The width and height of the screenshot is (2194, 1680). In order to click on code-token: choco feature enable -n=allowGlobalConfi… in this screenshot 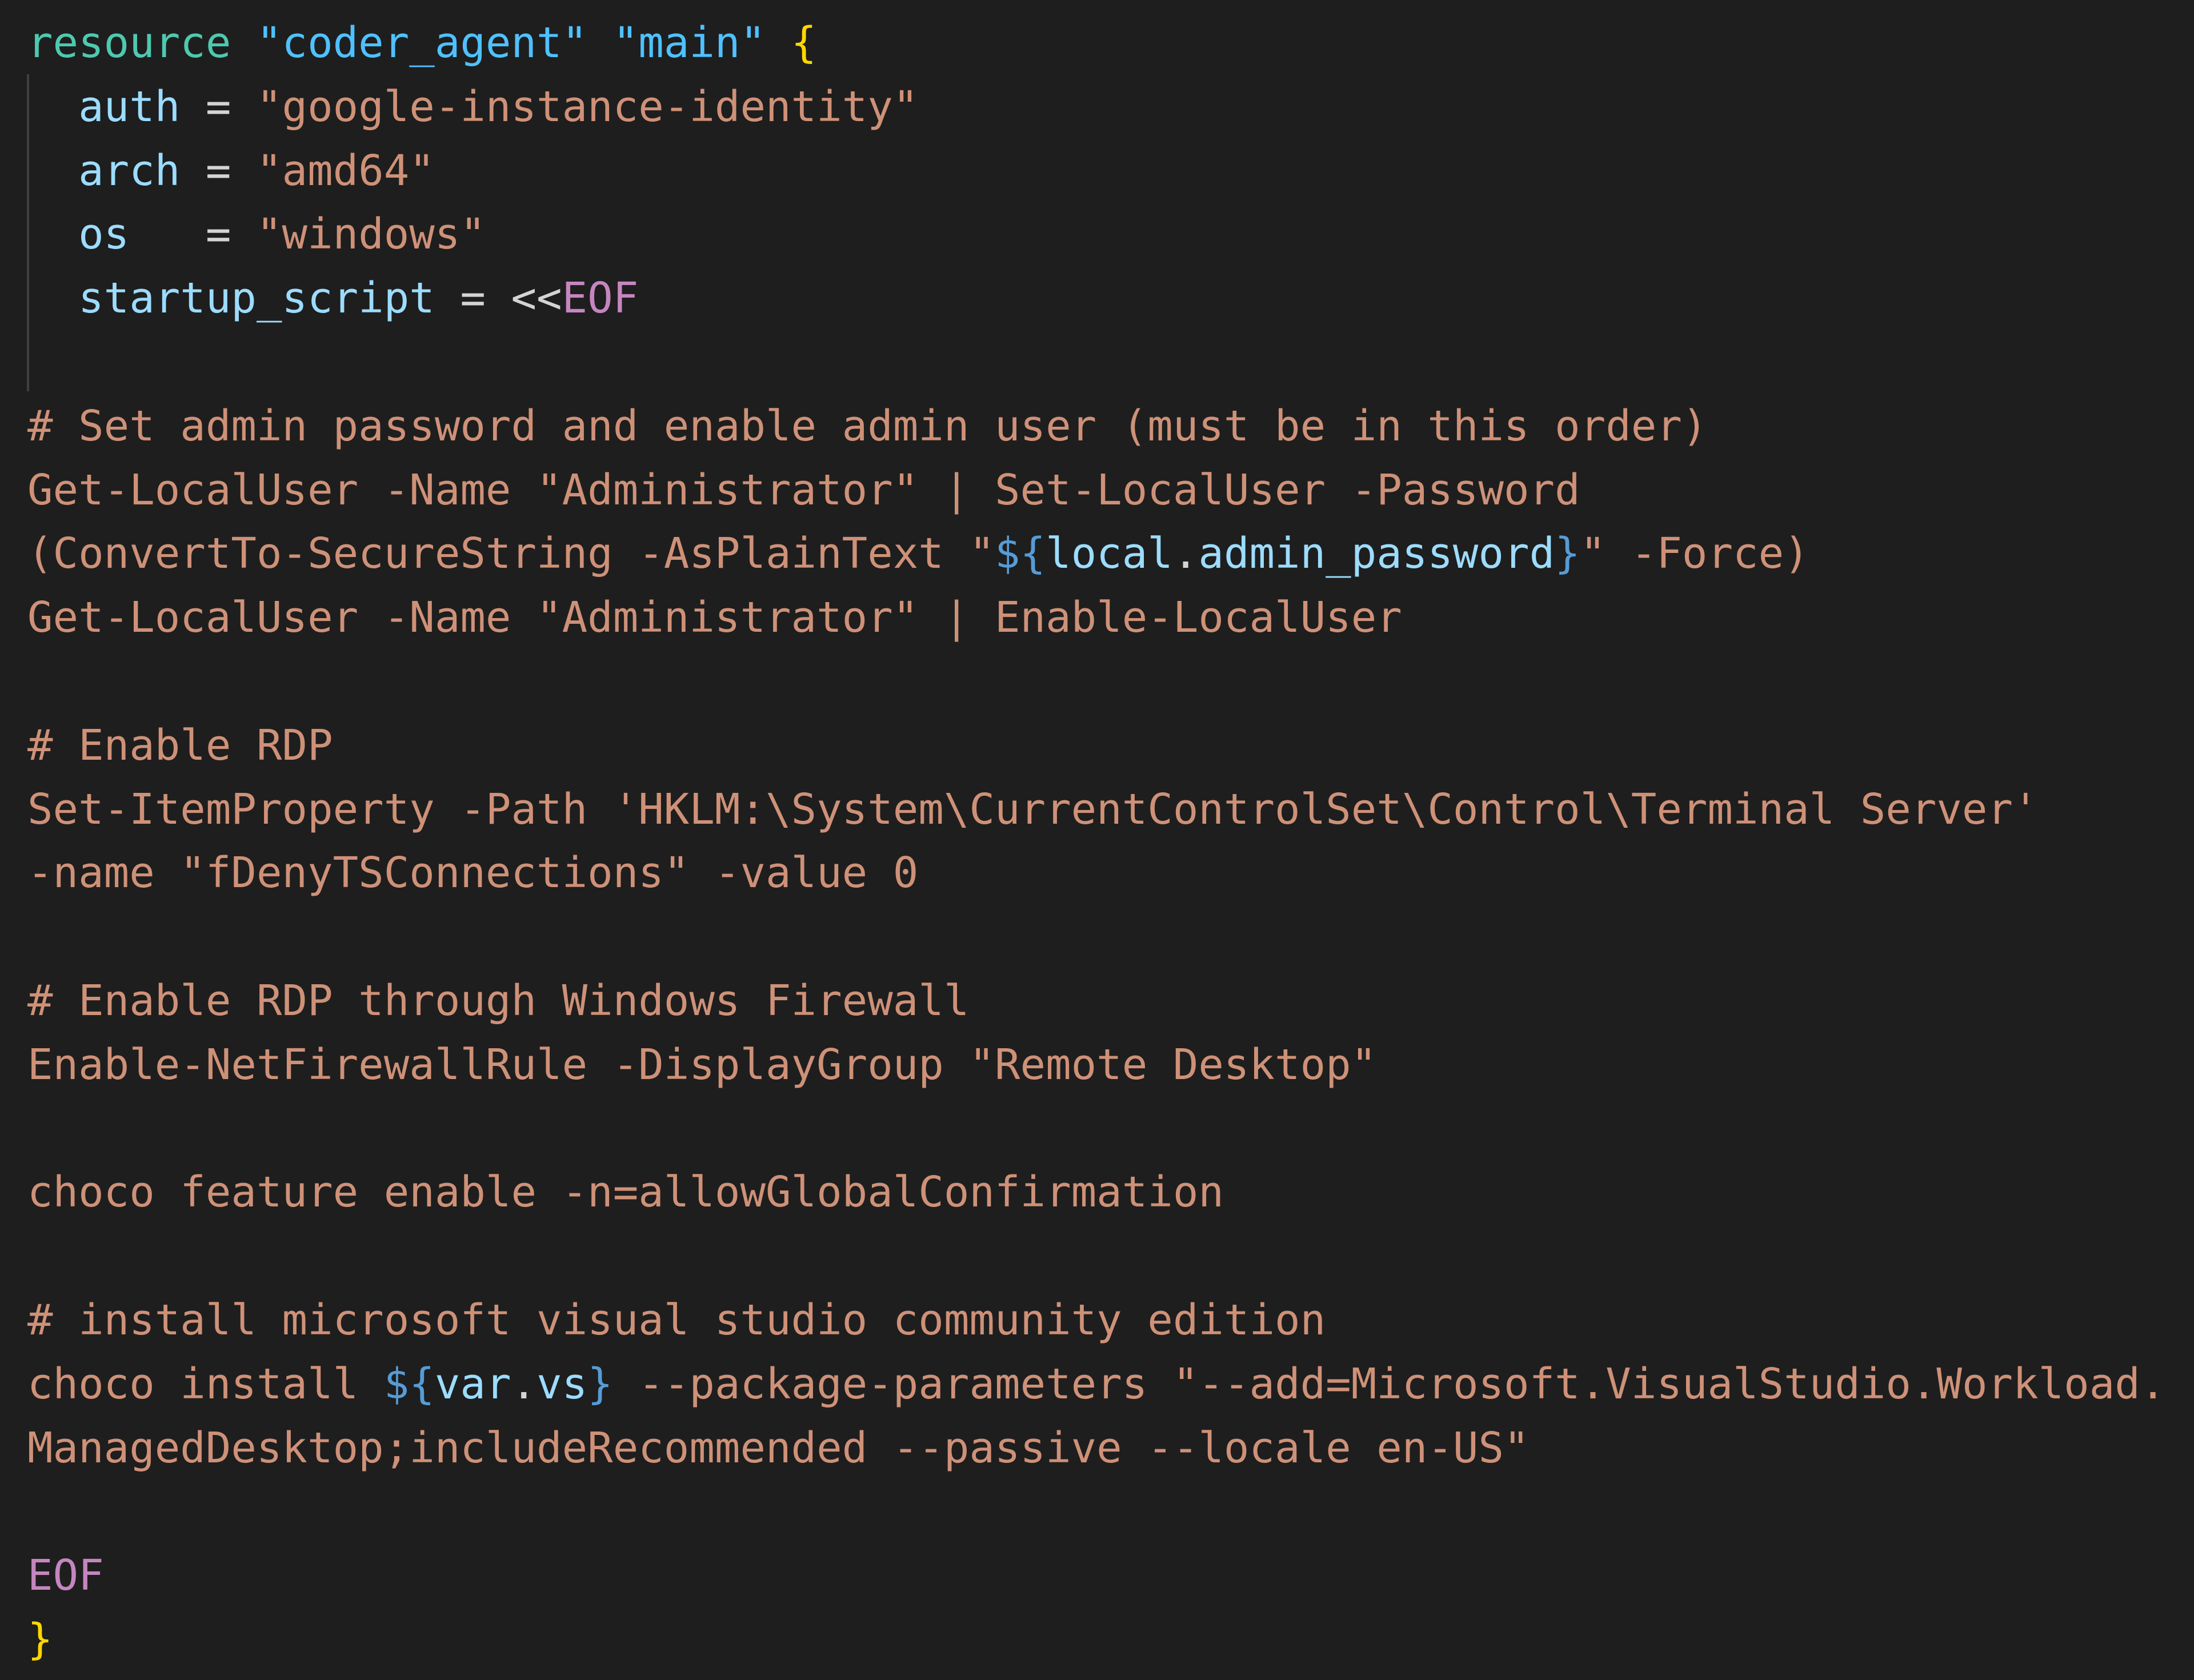, I will do `click(625, 1192)`.